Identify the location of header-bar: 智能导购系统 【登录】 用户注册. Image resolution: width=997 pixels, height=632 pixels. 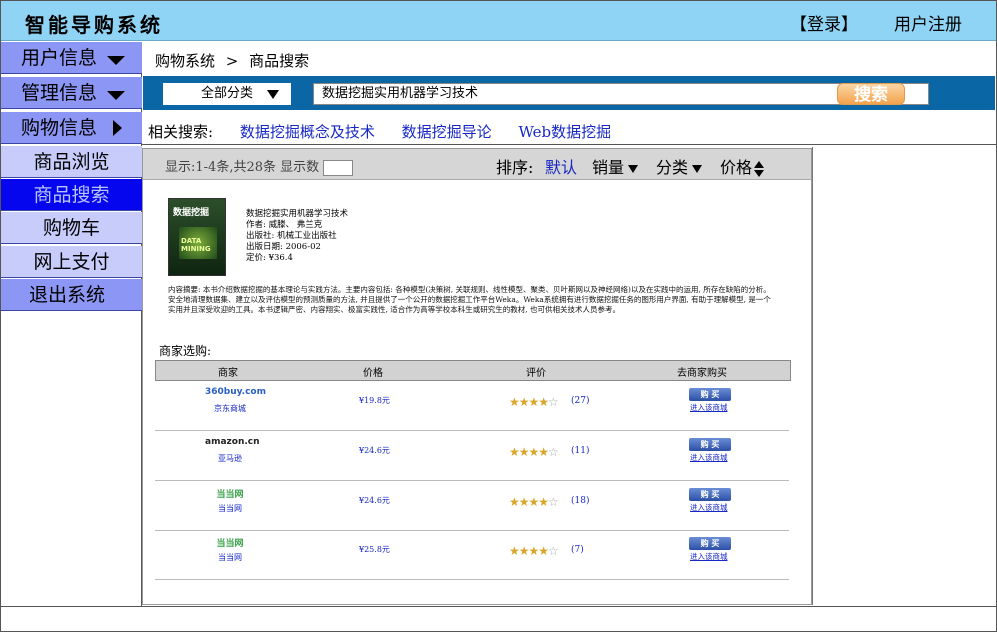
(498, 21).